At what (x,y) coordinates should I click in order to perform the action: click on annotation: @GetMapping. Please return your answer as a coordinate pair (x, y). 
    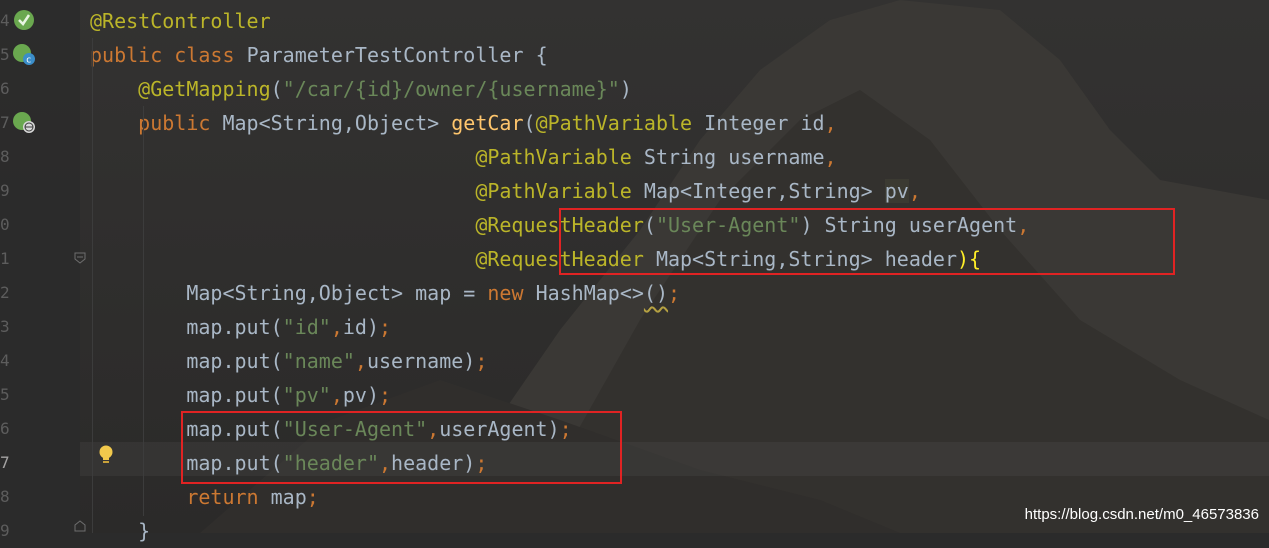
    Looking at the image, I should click on (204, 89).